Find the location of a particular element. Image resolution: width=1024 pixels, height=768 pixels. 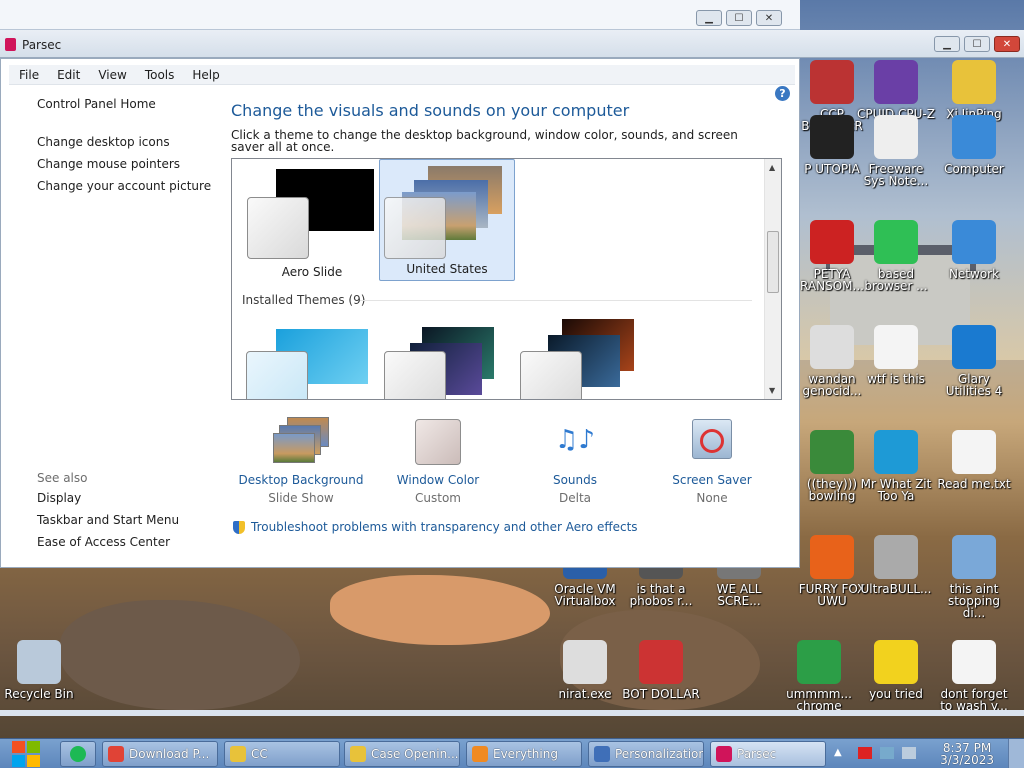

taskbar-button: Everything is located at coordinates (524, 754).